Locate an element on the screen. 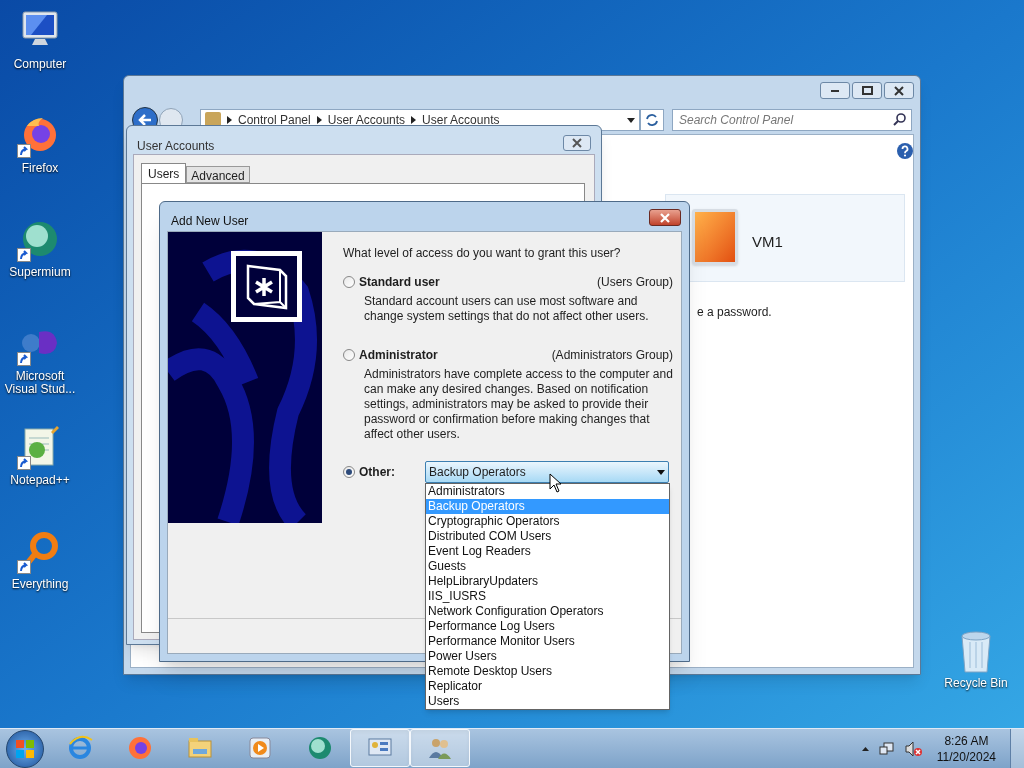  show-hidden-icons-button is located at coordinates (865, 748).